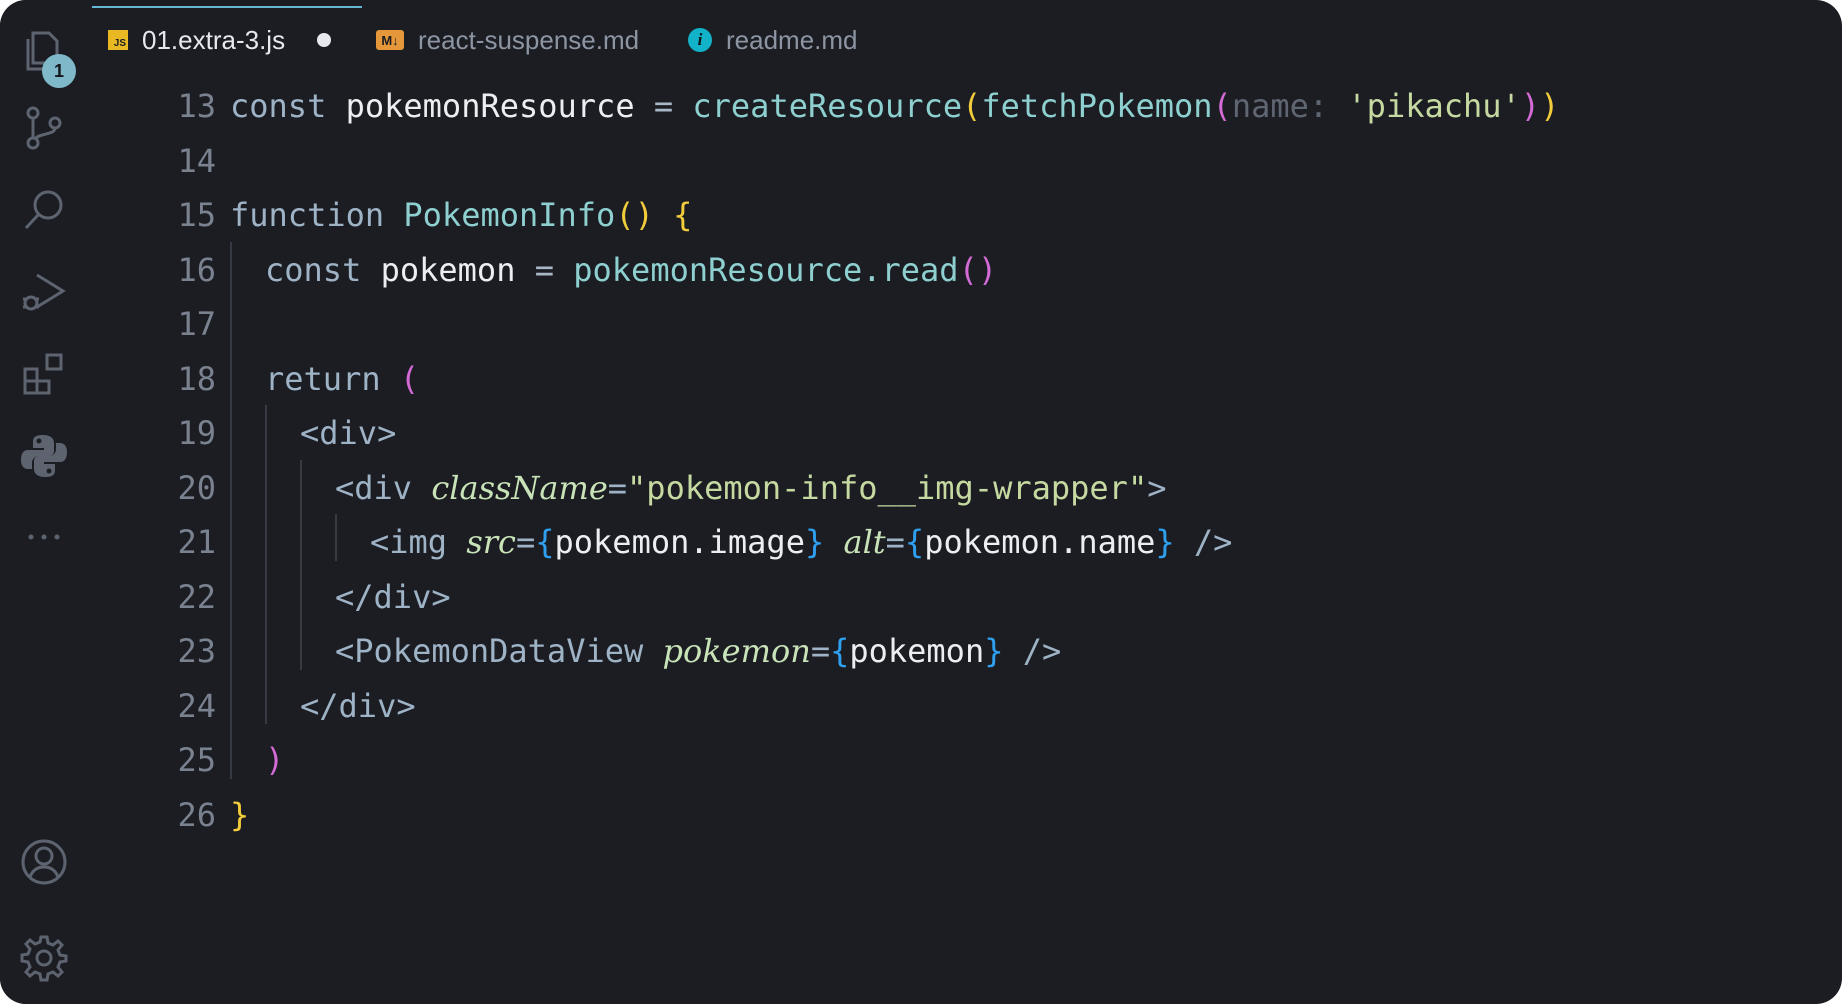 This screenshot has width=1842, height=1004. What do you see at coordinates (44, 958) in the screenshot?
I see `settings-gear-icon` at bounding box center [44, 958].